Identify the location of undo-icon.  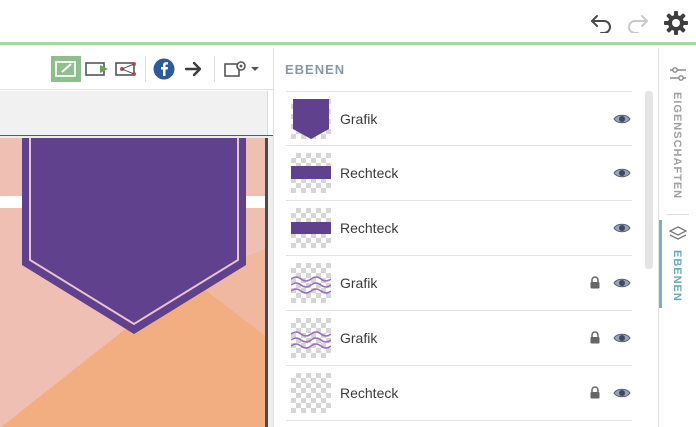
(601, 23).